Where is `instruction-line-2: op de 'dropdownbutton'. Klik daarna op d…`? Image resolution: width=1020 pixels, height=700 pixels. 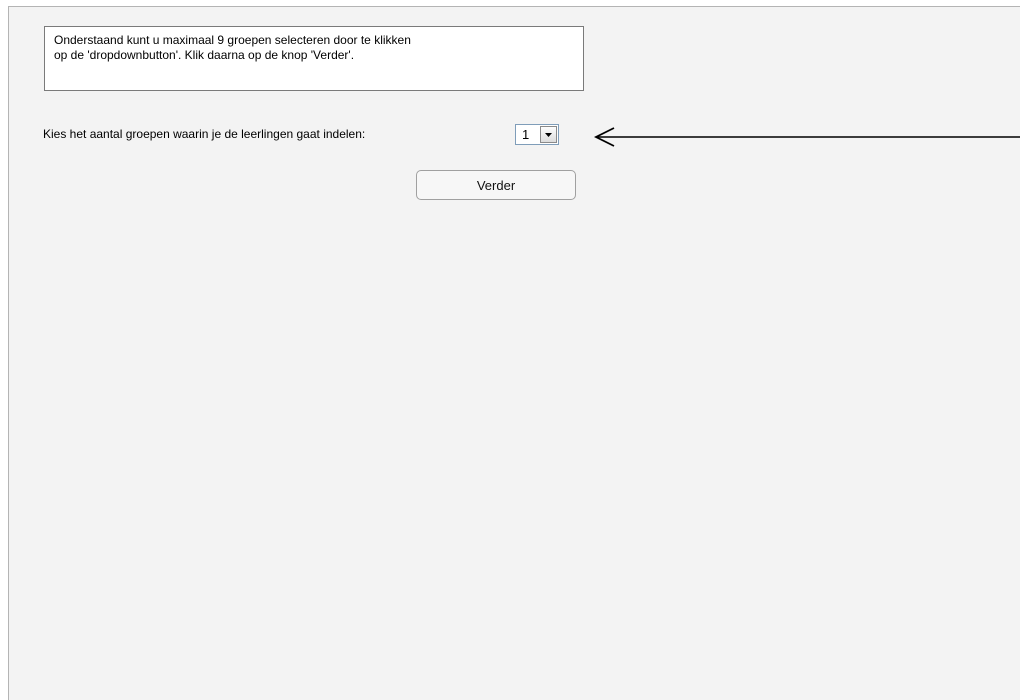 instruction-line-2: op de 'dropdownbutton'. Klik daarna op d… is located at coordinates (204, 55).